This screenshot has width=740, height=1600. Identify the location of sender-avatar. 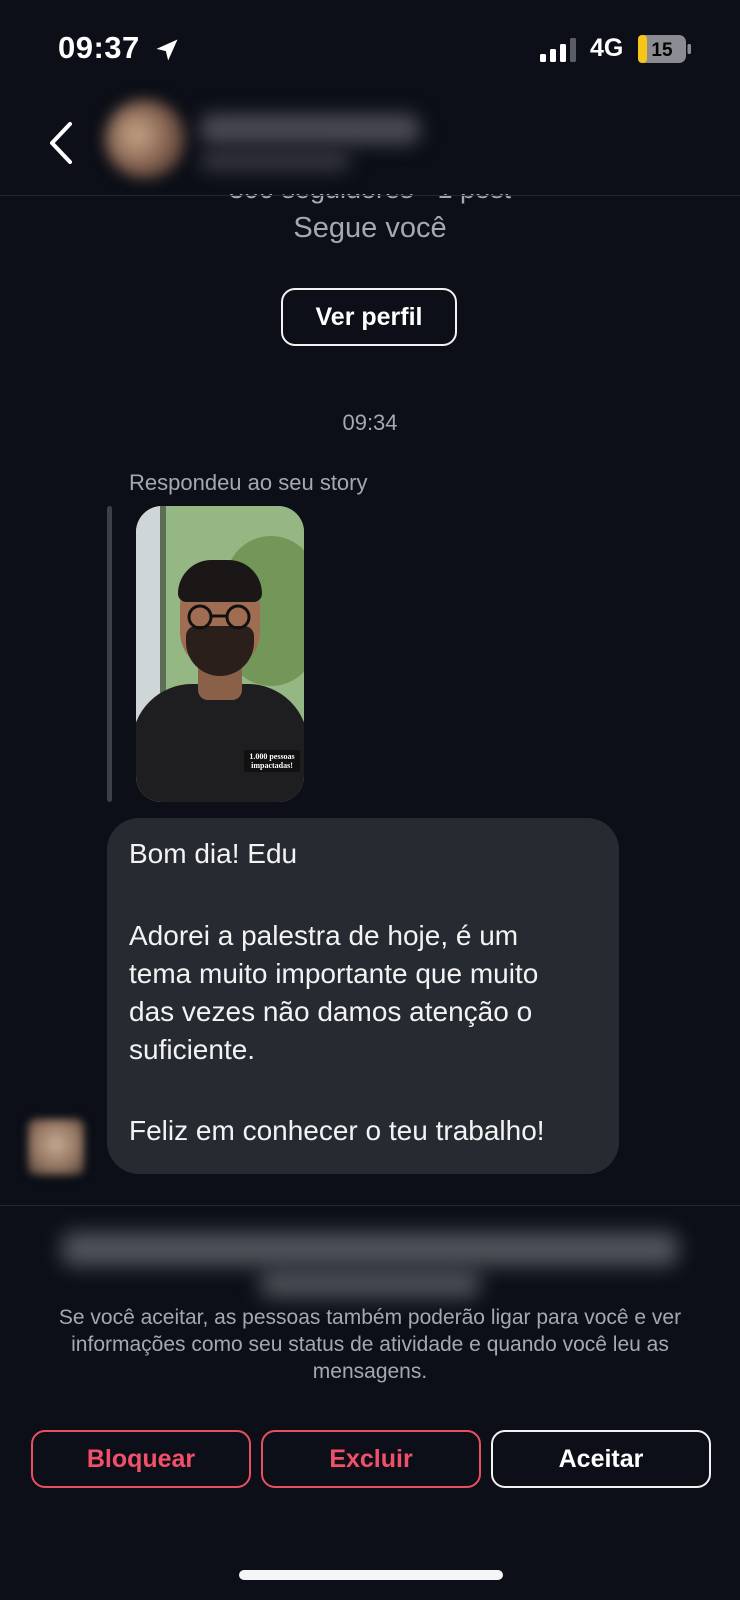
(56, 1147).